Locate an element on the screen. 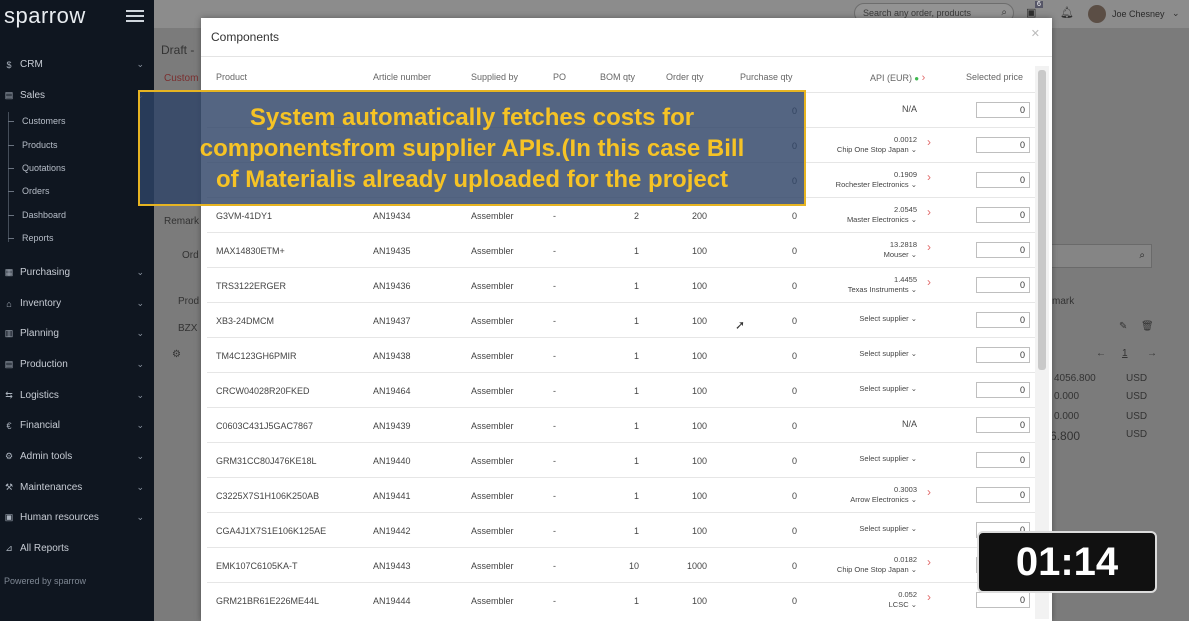 The width and height of the screenshot is (1189, 621). api-price-cell: 13.2818 Mouser ⌄ › is located at coordinates (864, 250).